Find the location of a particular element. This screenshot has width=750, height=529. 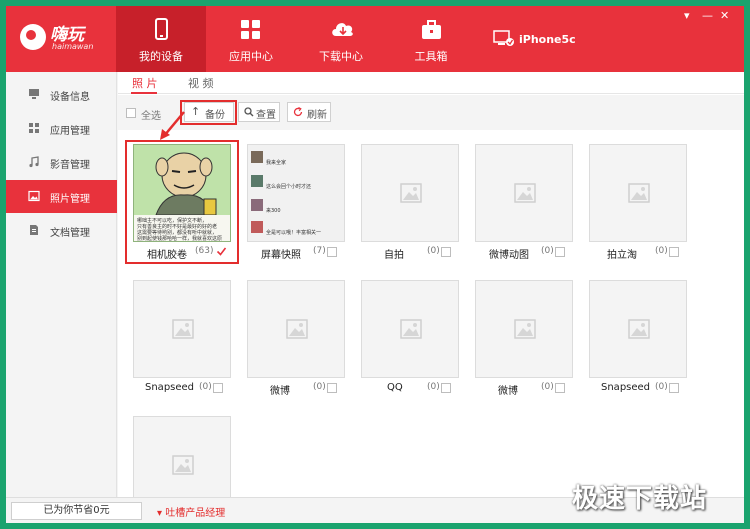

sidebar-item-photo-manage: 照片管理 is located at coordinates (61, 196).